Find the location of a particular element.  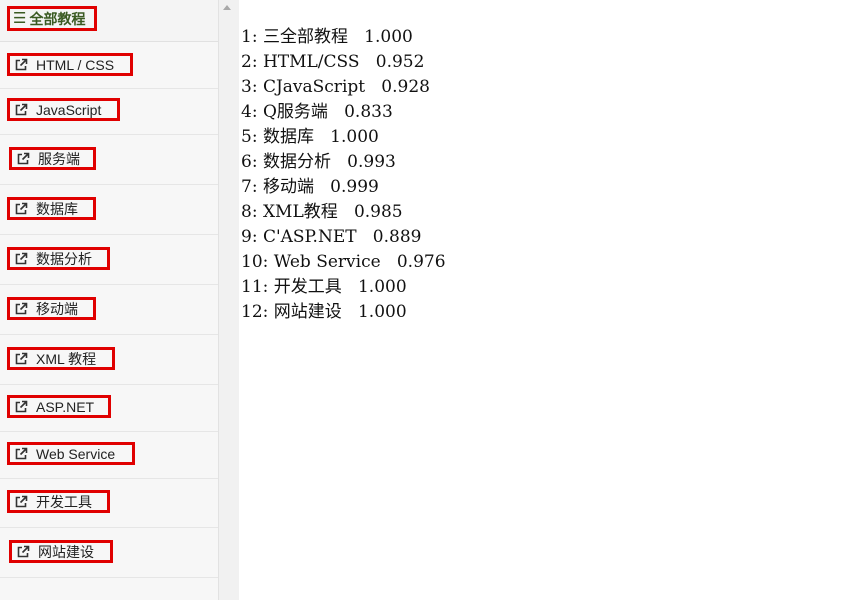

sidebar-scrollbar is located at coordinates (229, 300).